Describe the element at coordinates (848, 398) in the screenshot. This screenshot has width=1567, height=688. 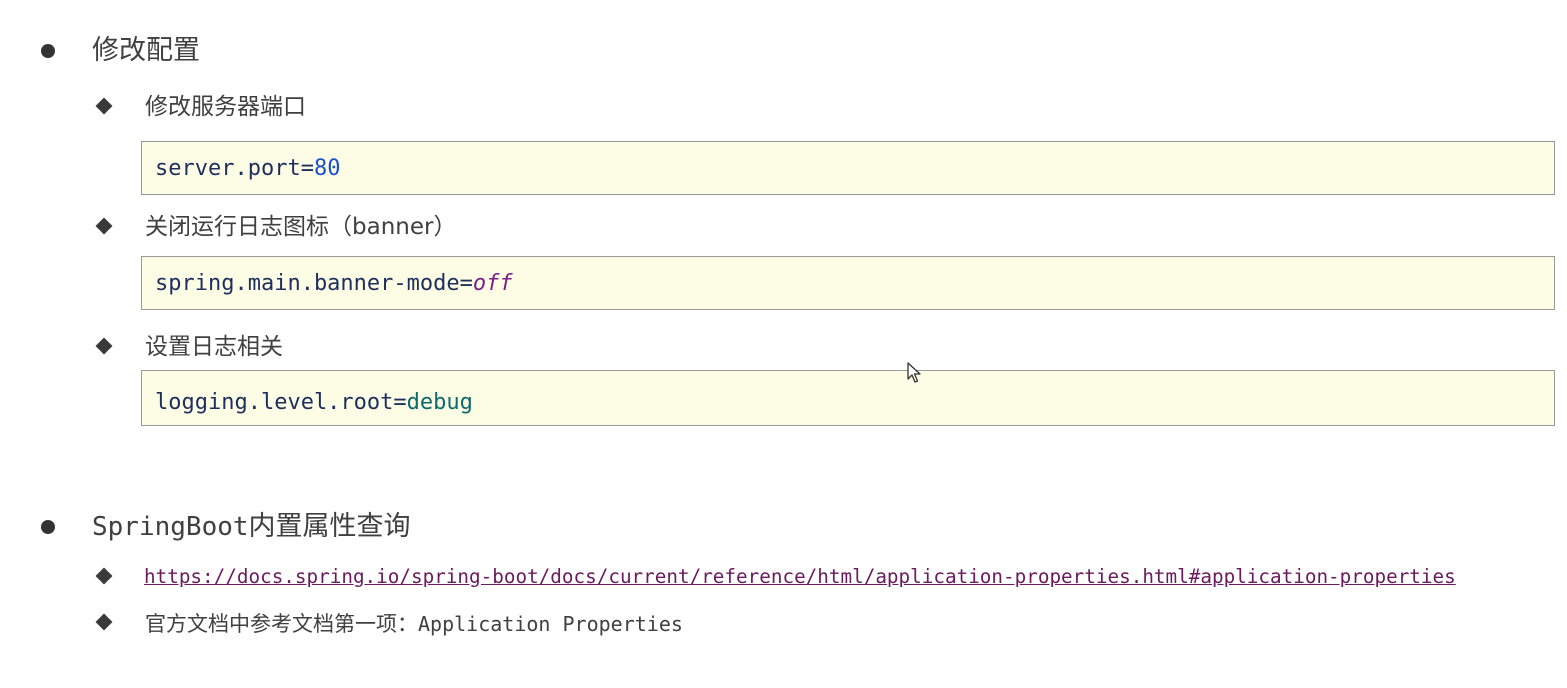
I see `code-block-logging-level: logging.level.root=debug` at that location.